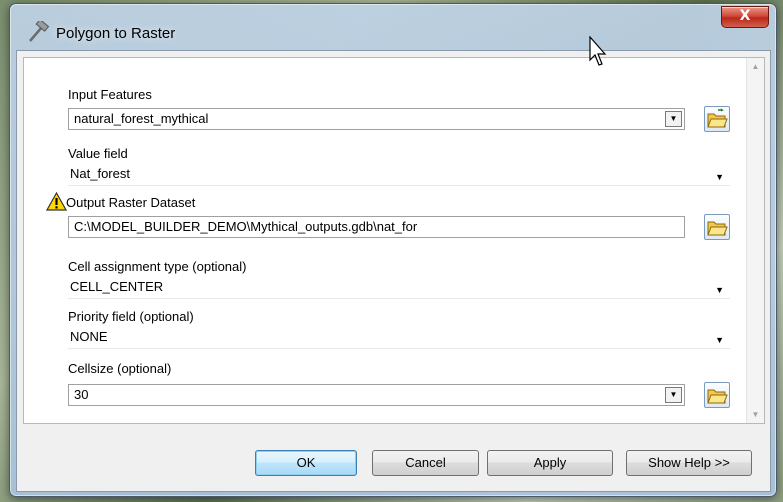 This screenshot has height=502, width=783. Describe the element at coordinates (117, 286) in the screenshot. I see `cell-assignment-value: CELL_CENTER` at that location.